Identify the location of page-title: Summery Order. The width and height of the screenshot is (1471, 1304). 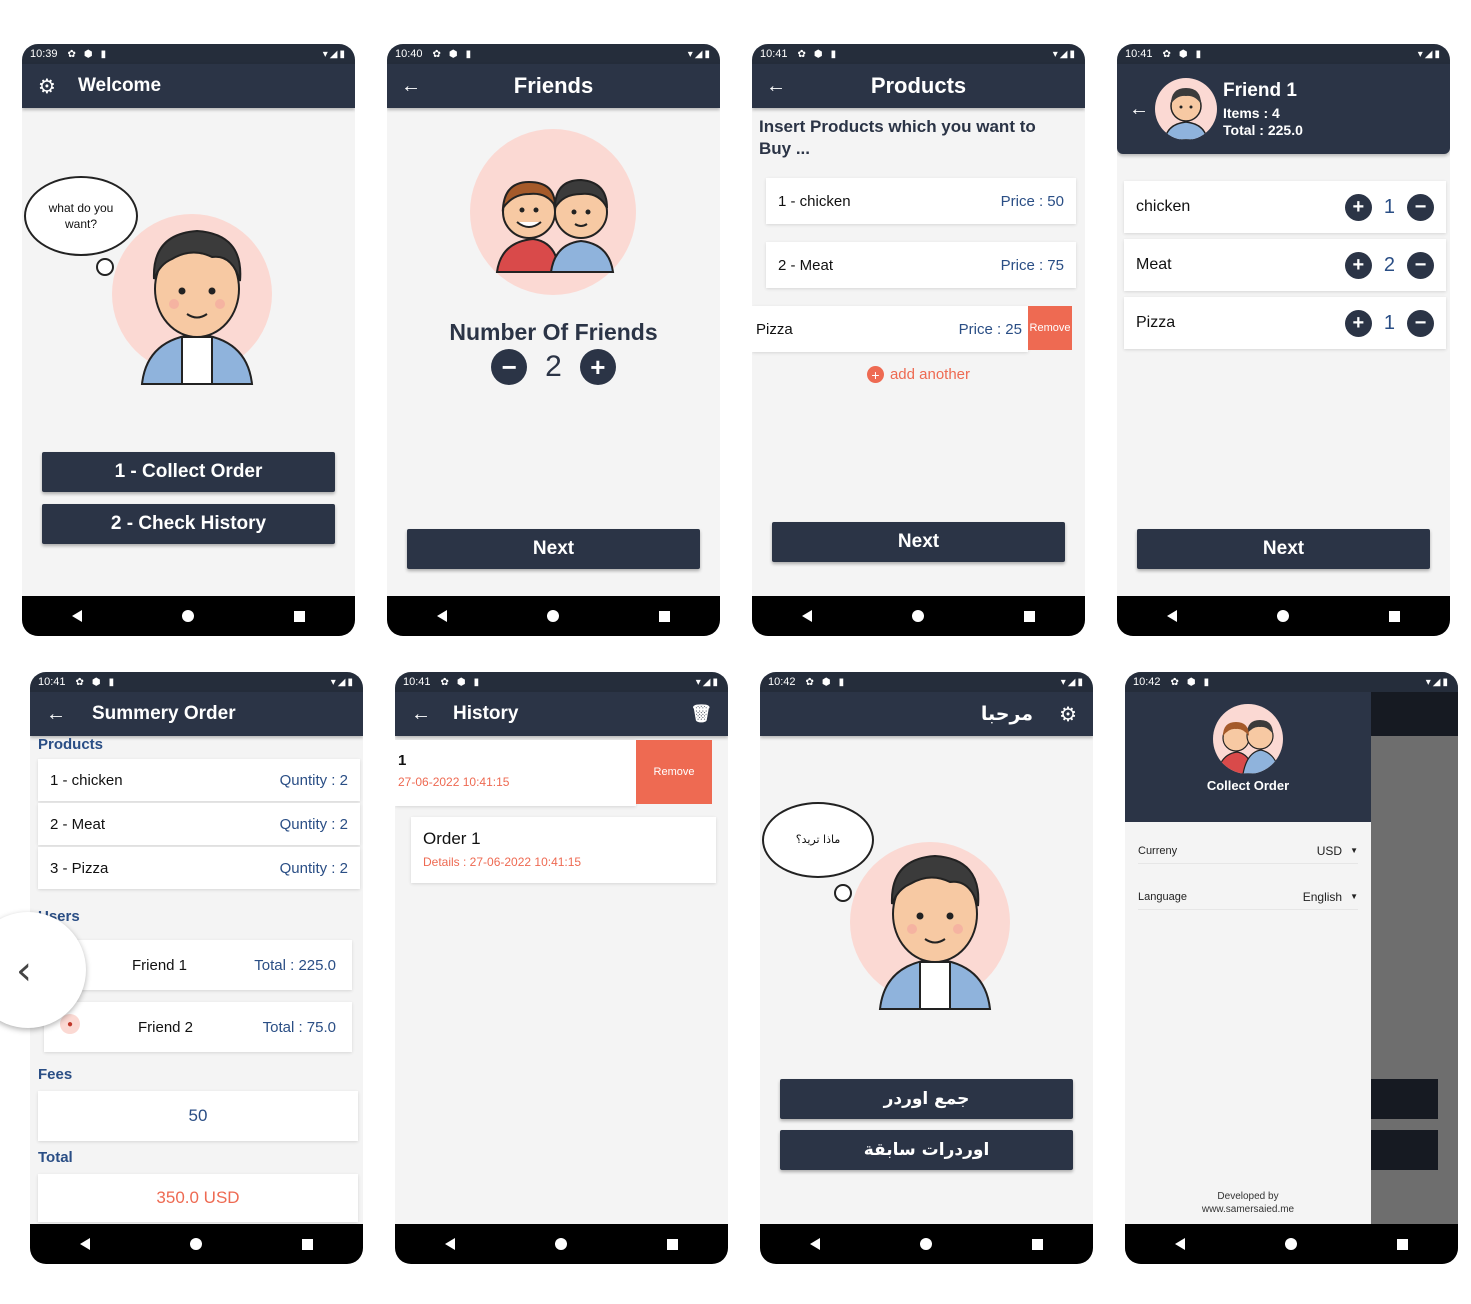
(164, 713).